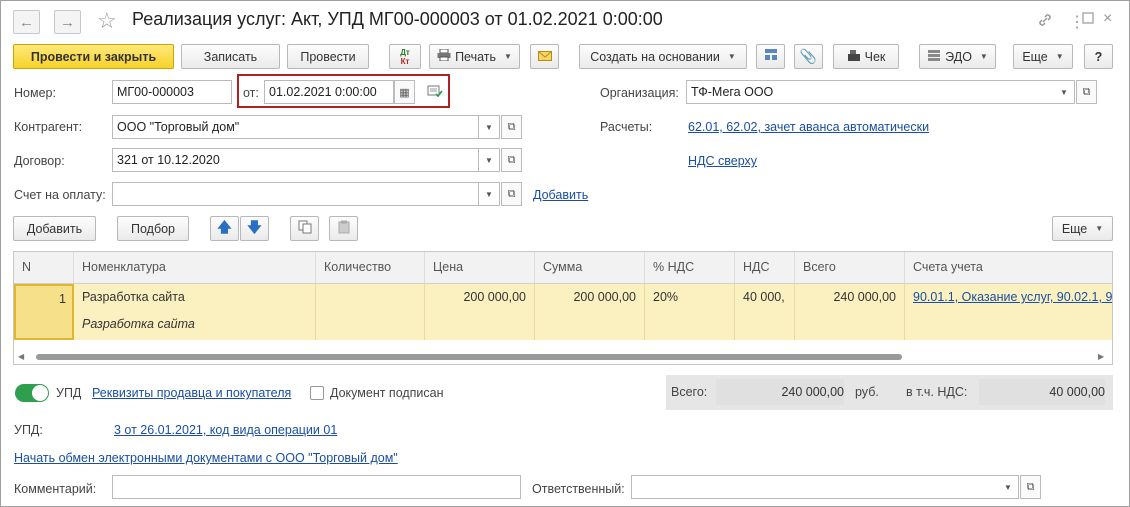  I want to click on paste-button, so click(343, 228).